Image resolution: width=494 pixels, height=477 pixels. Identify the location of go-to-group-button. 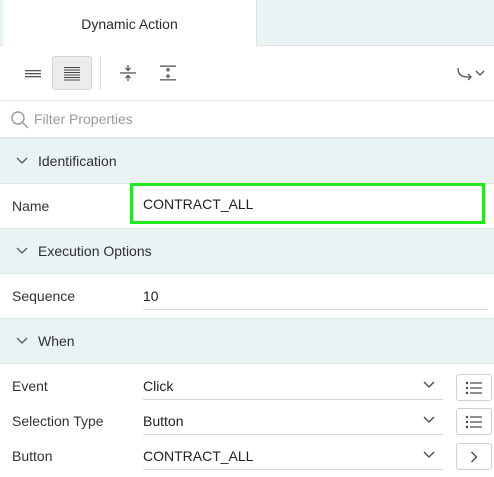
(471, 73).